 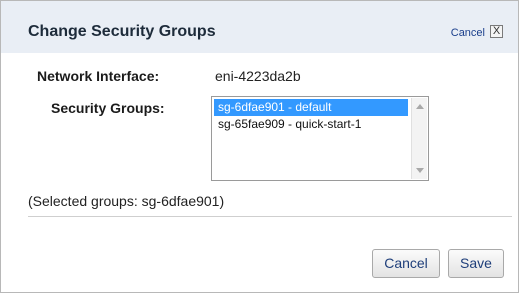 I want to click on network-interface-value: eni-4223da2b, so click(x=258, y=76).